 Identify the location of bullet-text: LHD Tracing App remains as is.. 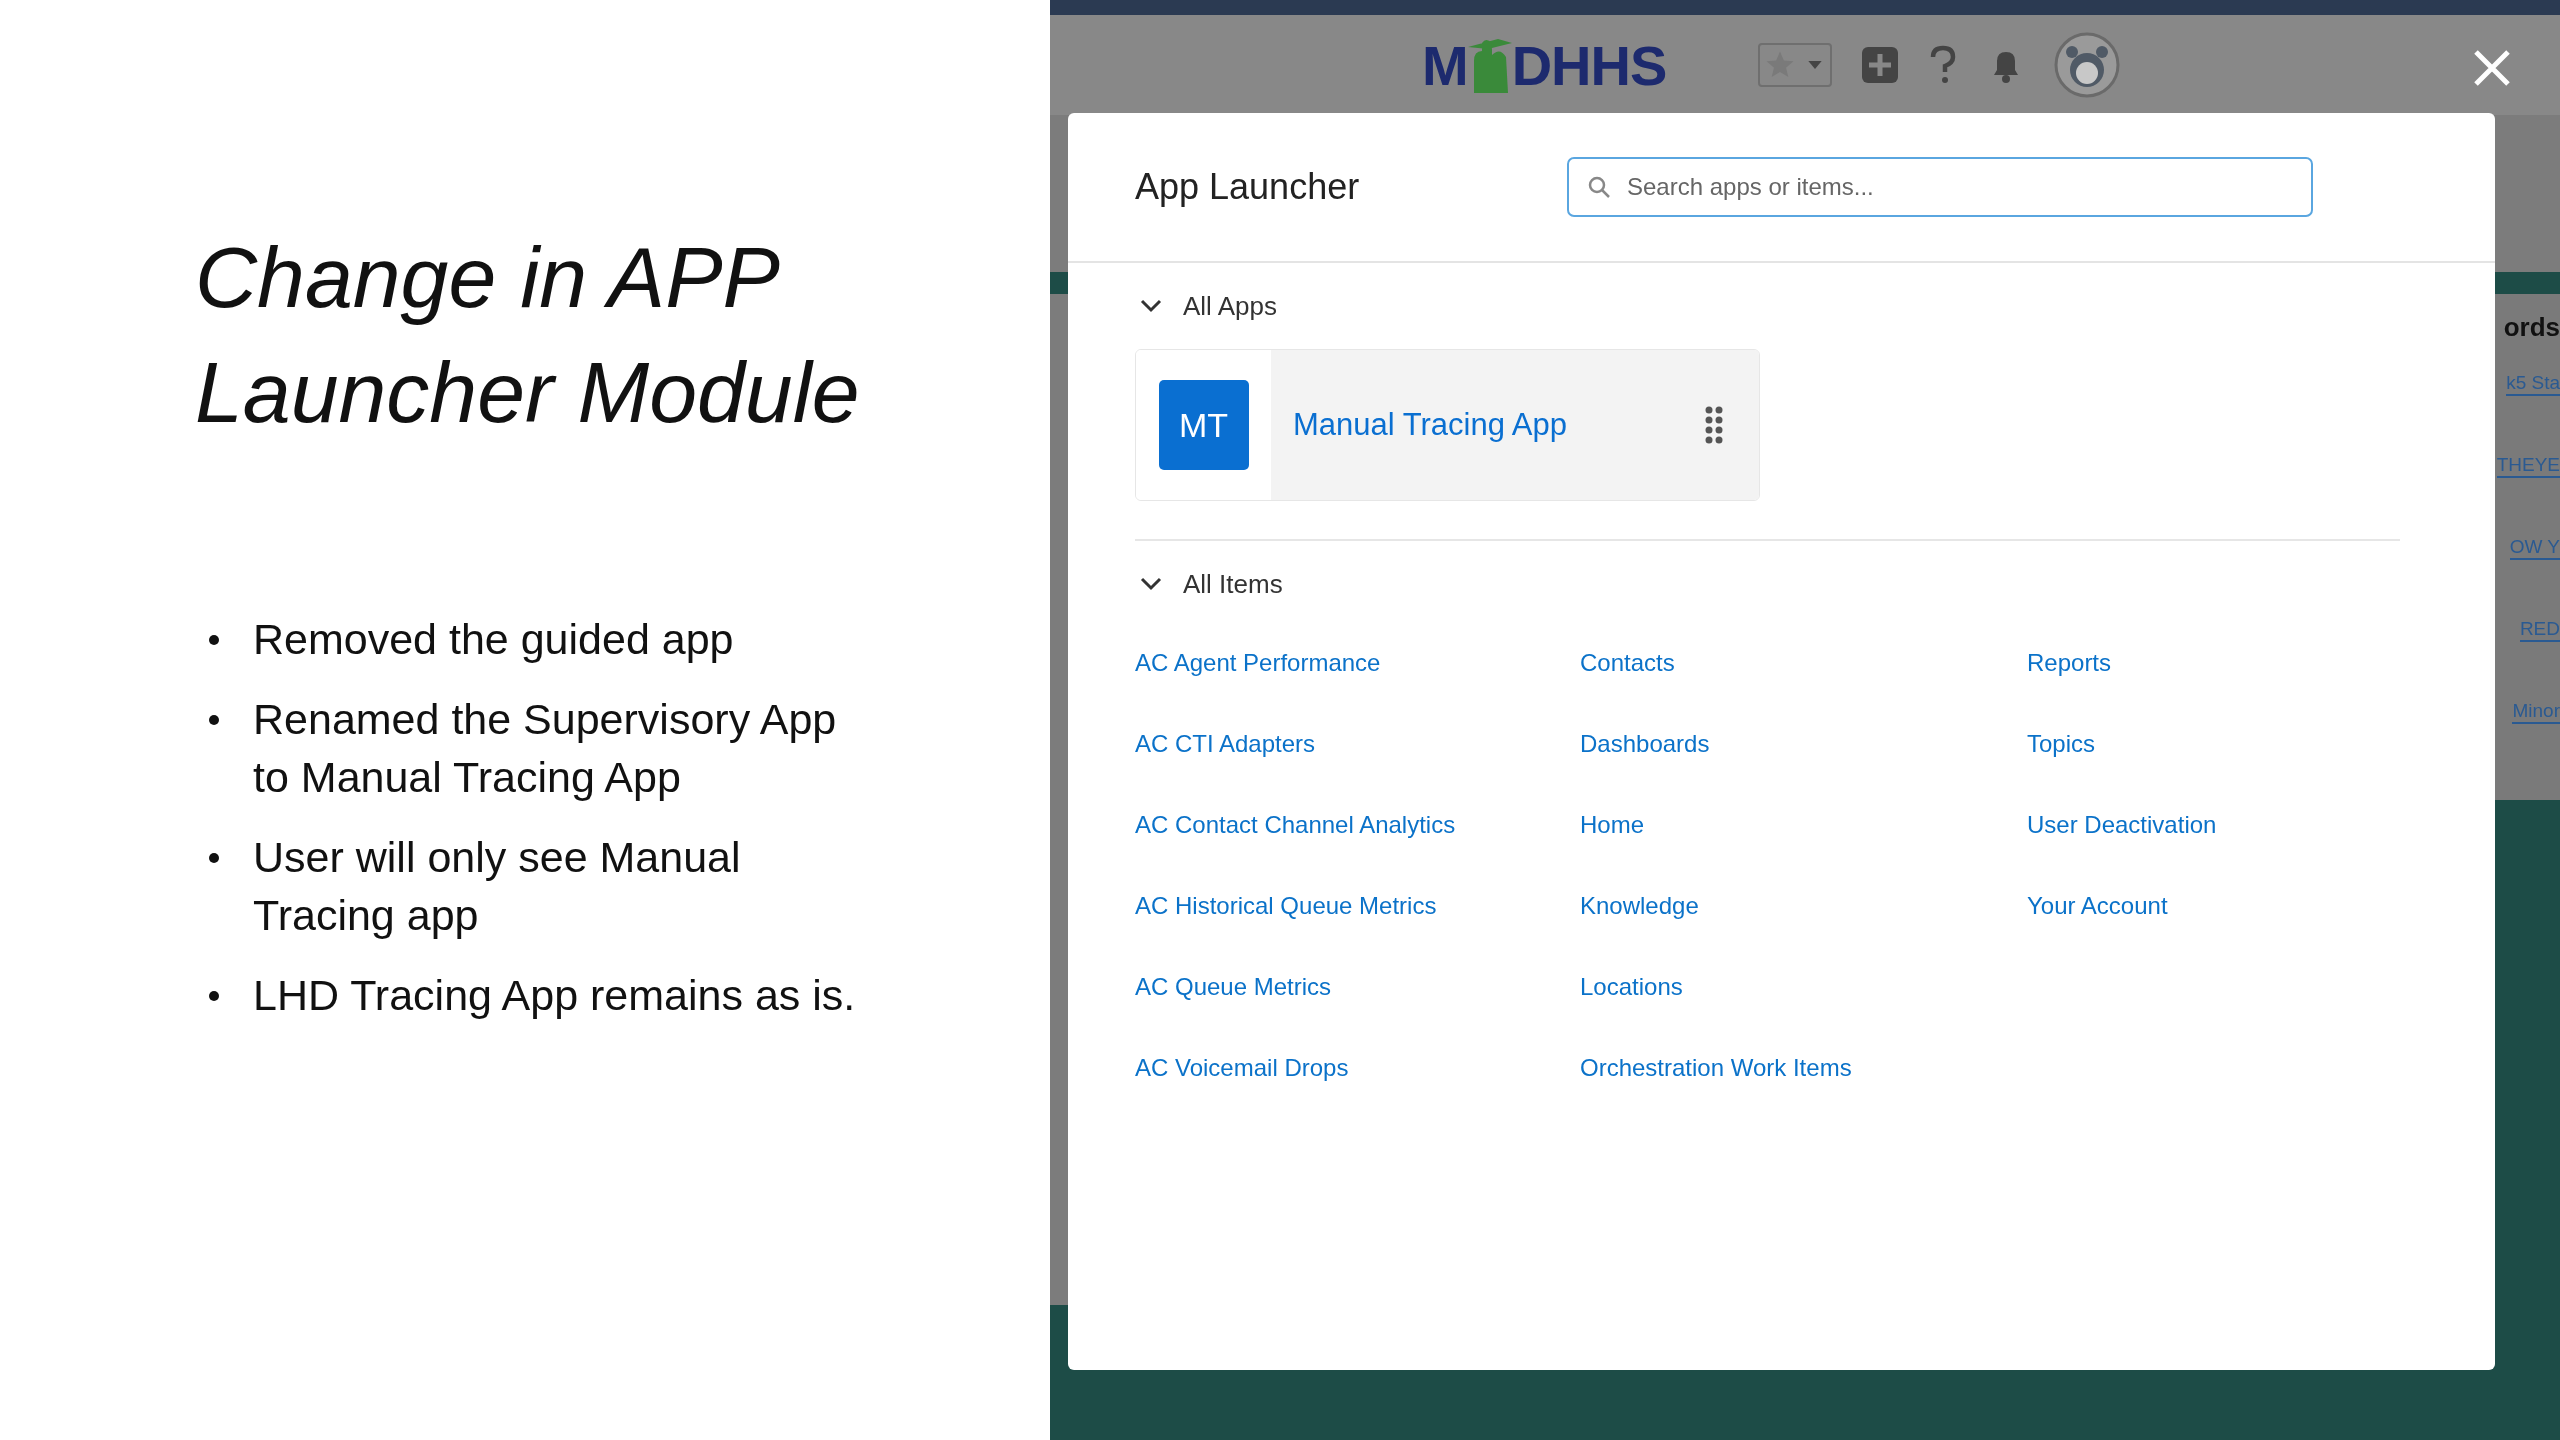
(555, 995).